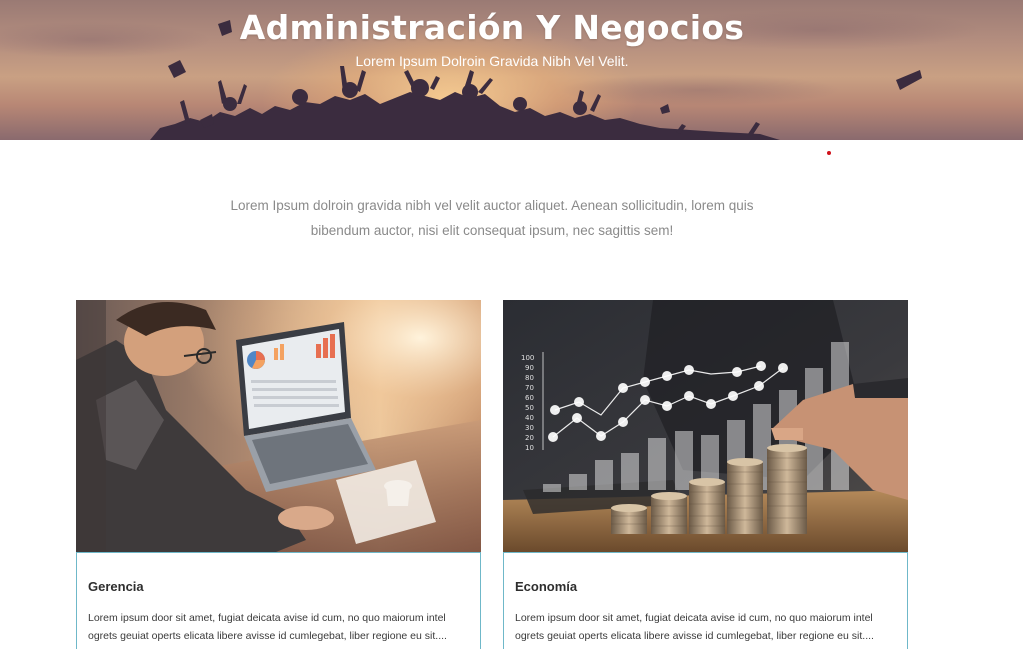 The width and height of the screenshot is (1023, 649). What do you see at coordinates (529, 368) in the screenshot?
I see `axis-label: 90` at bounding box center [529, 368].